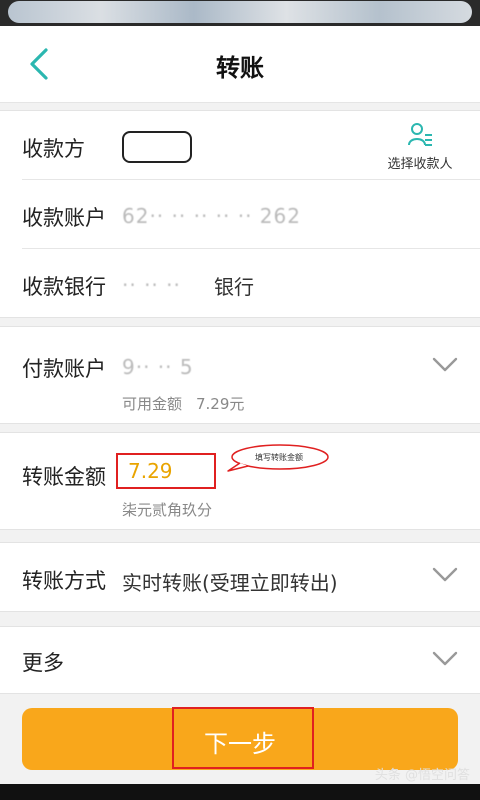 The width and height of the screenshot is (480, 800). I want to click on annotation-text: 填写转账金额, so click(279, 457).